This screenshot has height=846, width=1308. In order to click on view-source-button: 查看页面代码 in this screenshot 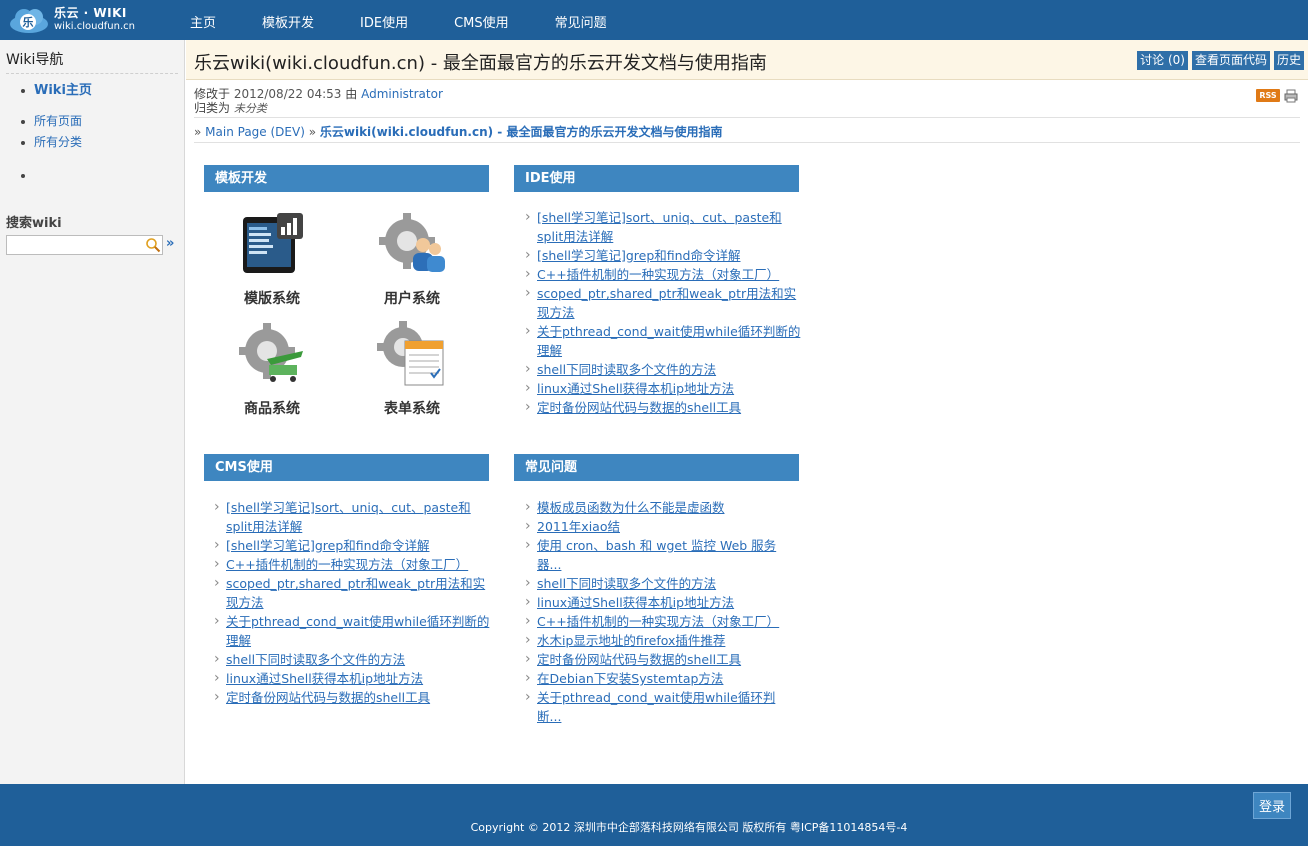, I will do `click(1230, 60)`.